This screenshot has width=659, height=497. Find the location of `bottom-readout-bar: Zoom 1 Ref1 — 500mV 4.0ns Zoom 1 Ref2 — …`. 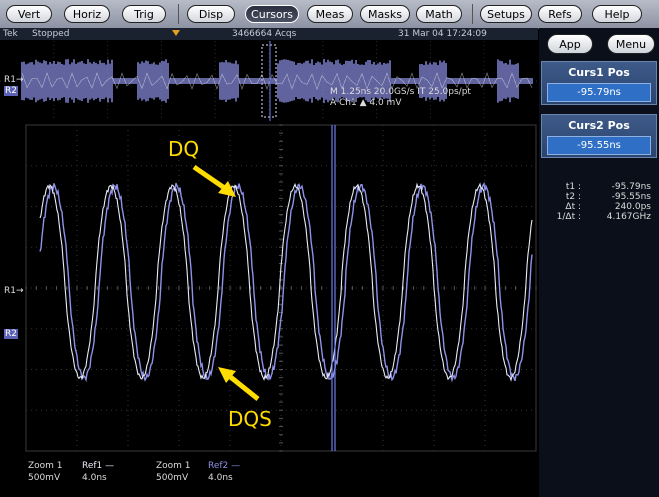

bottom-readout-bar: Zoom 1 Ref1 — 500mV 4.0ns Zoom 1 Ref2 — … is located at coordinates (269, 476).